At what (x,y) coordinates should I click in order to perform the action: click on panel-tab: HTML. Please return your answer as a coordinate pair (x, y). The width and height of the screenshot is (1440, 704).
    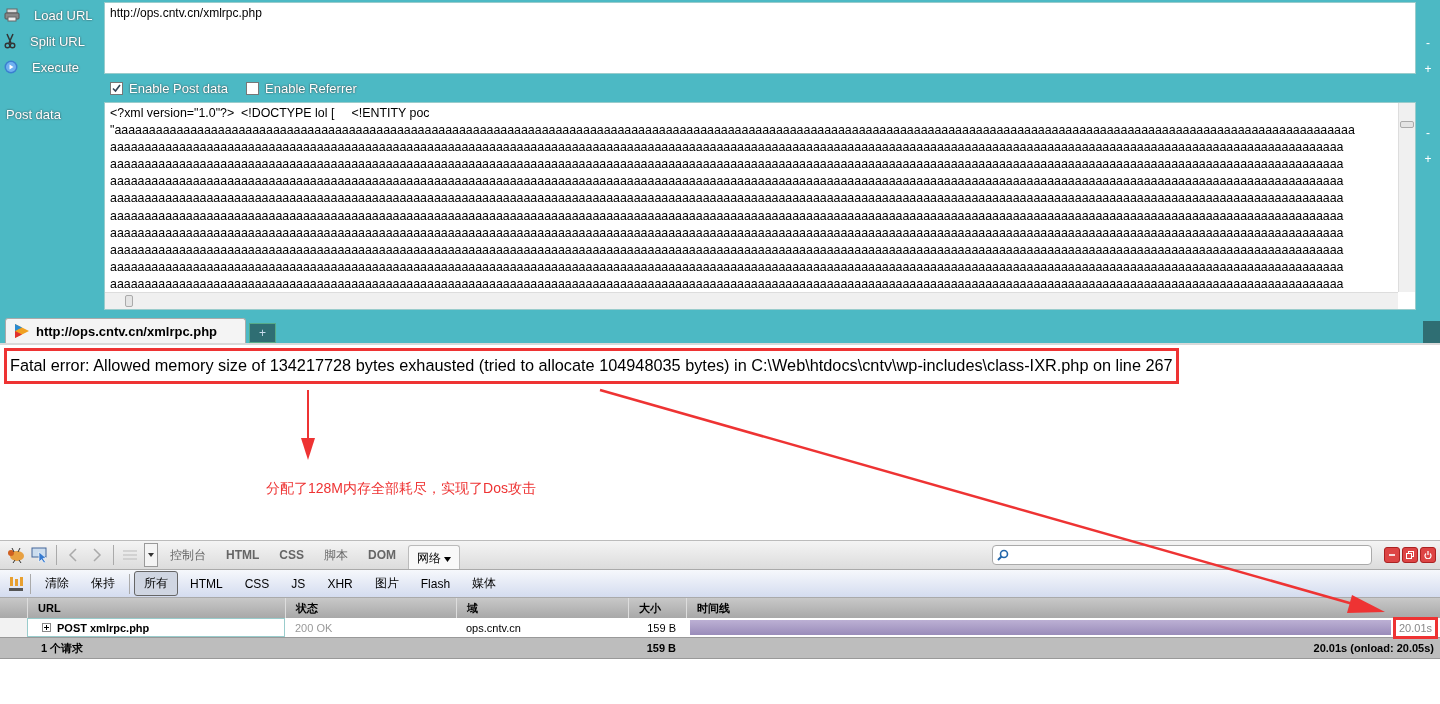
    Looking at the image, I should click on (243, 555).